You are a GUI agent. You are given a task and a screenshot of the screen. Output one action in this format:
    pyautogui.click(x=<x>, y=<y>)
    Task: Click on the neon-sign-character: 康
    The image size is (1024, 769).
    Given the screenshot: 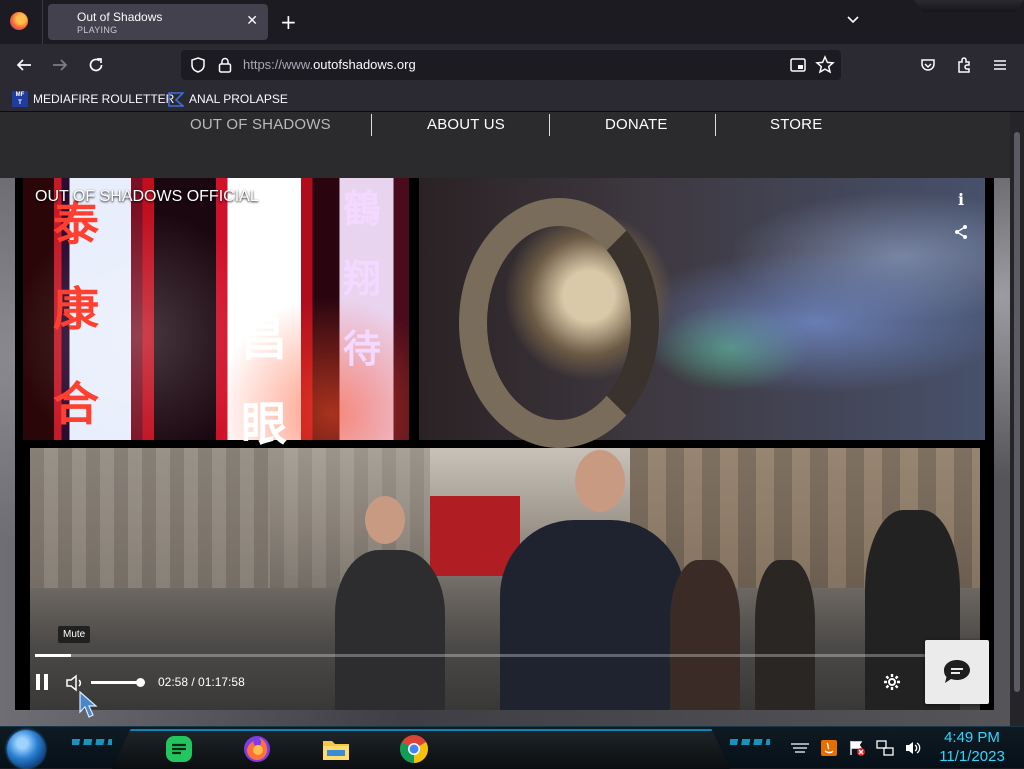 What is the action you would take?
    pyautogui.click(x=76, y=309)
    